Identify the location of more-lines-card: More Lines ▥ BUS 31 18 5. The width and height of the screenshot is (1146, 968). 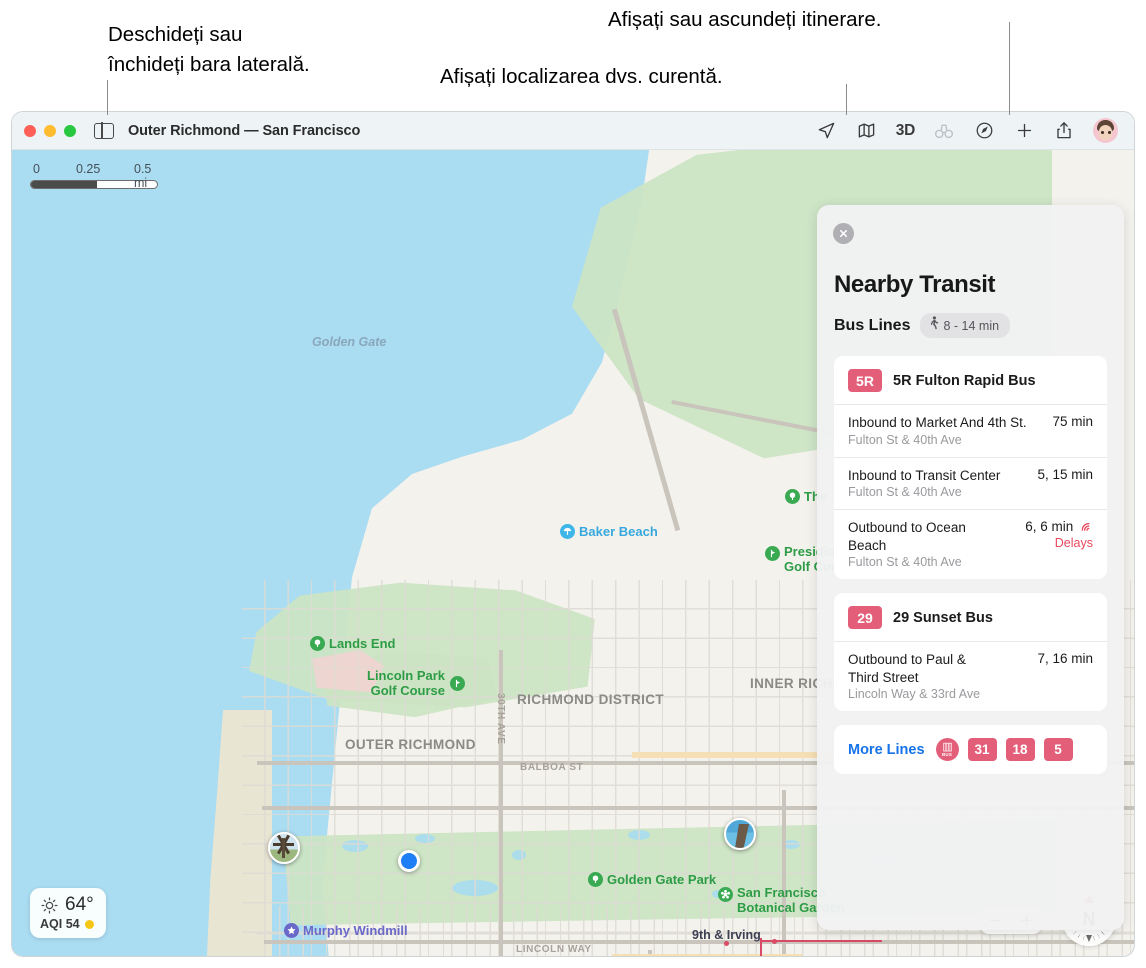
(970, 749).